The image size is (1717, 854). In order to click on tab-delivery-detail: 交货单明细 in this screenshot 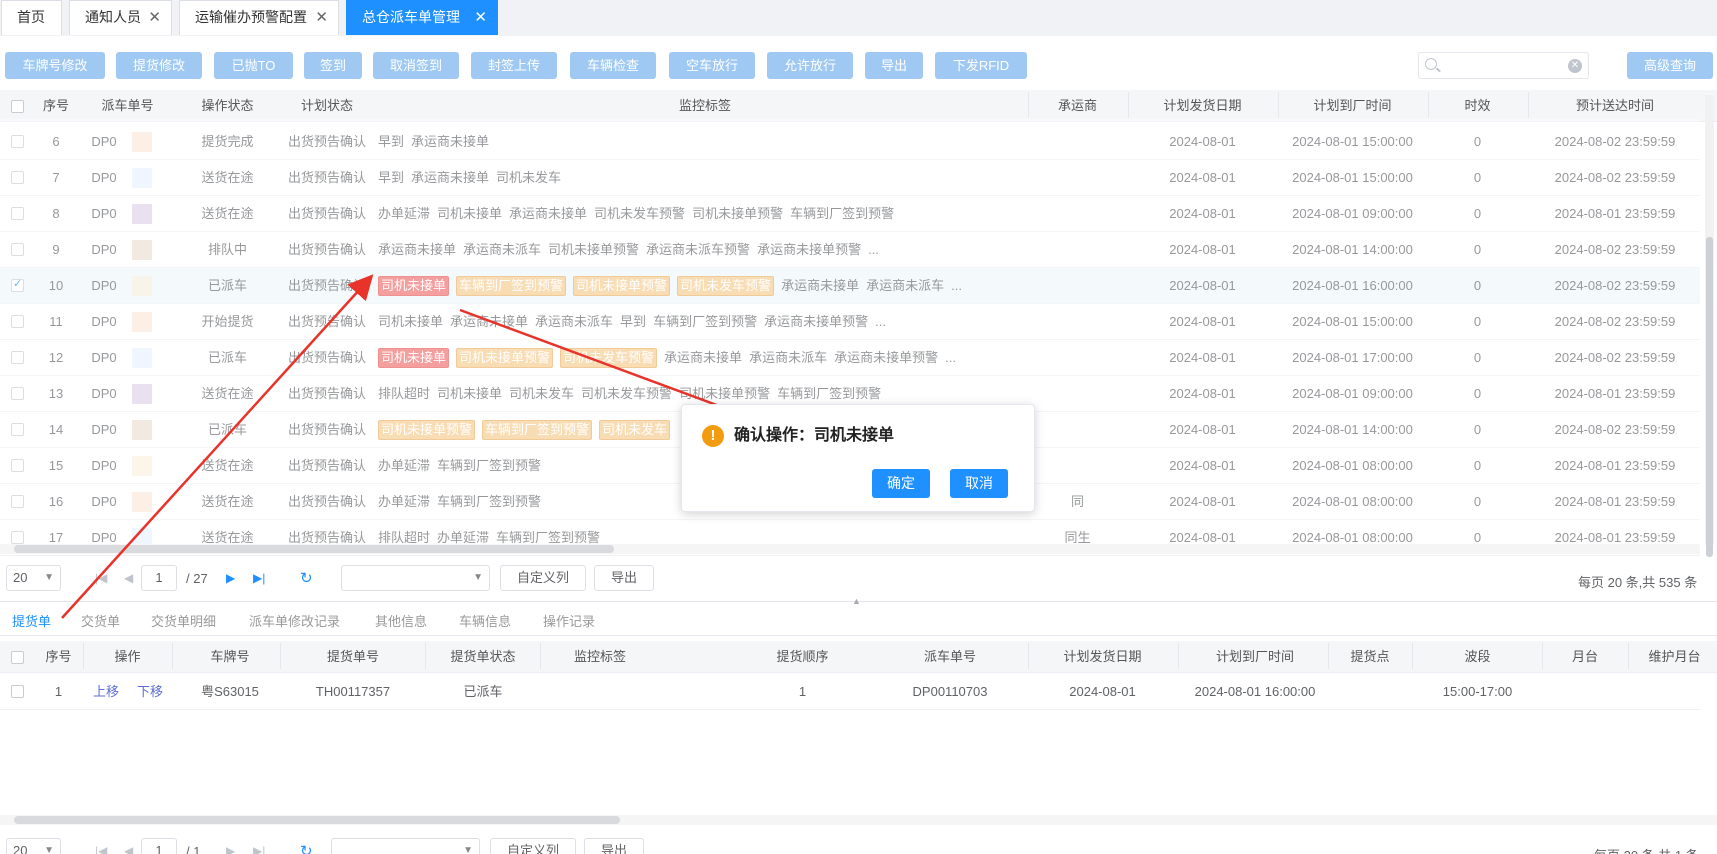, I will do `click(183, 622)`.